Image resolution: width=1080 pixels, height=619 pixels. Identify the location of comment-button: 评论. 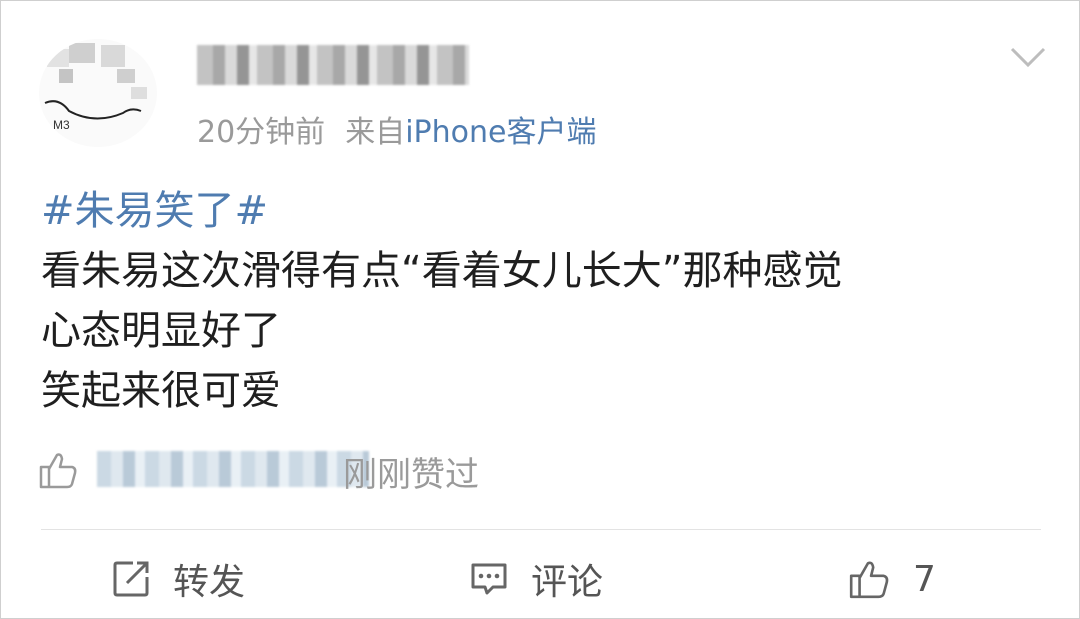
(536, 579).